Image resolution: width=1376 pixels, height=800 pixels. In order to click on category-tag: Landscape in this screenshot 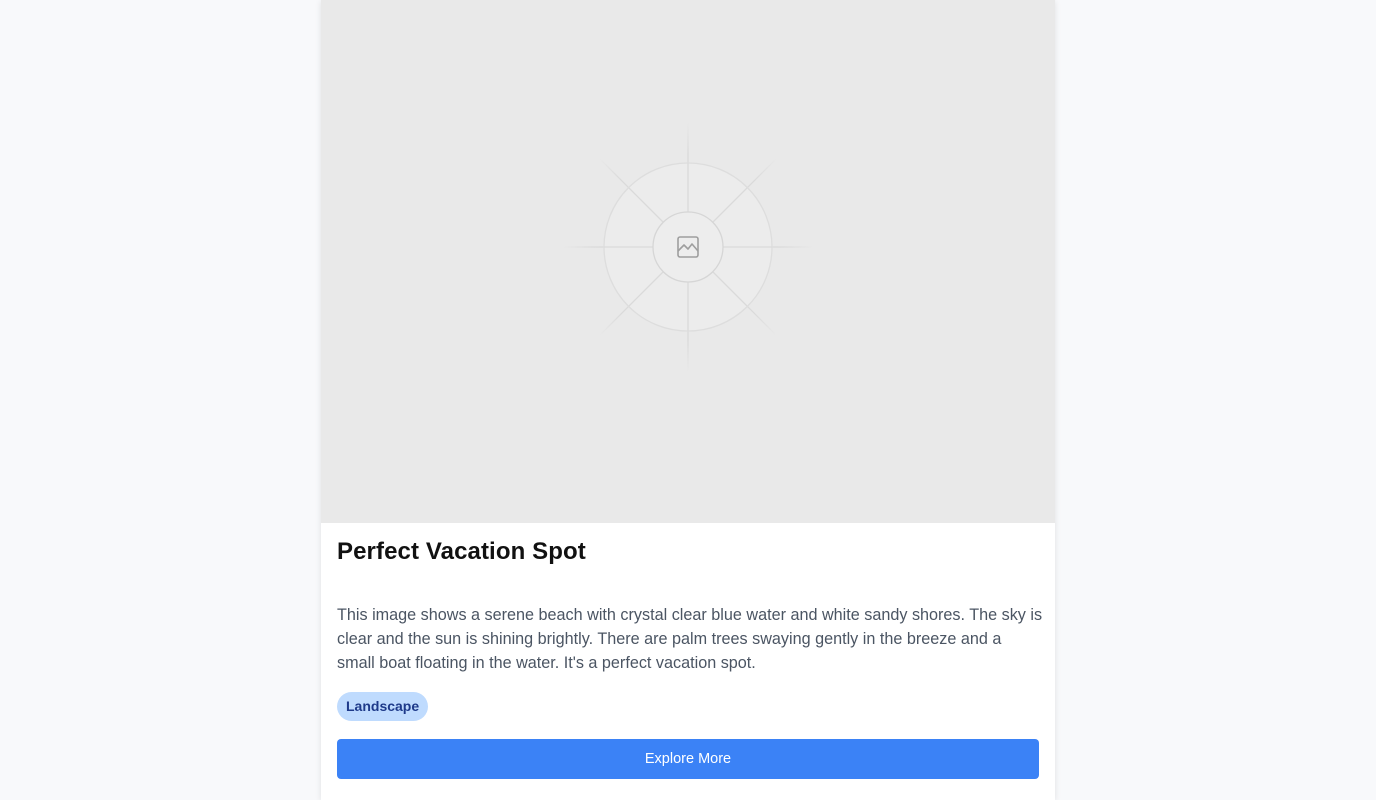, I will do `click(383, 706)`.